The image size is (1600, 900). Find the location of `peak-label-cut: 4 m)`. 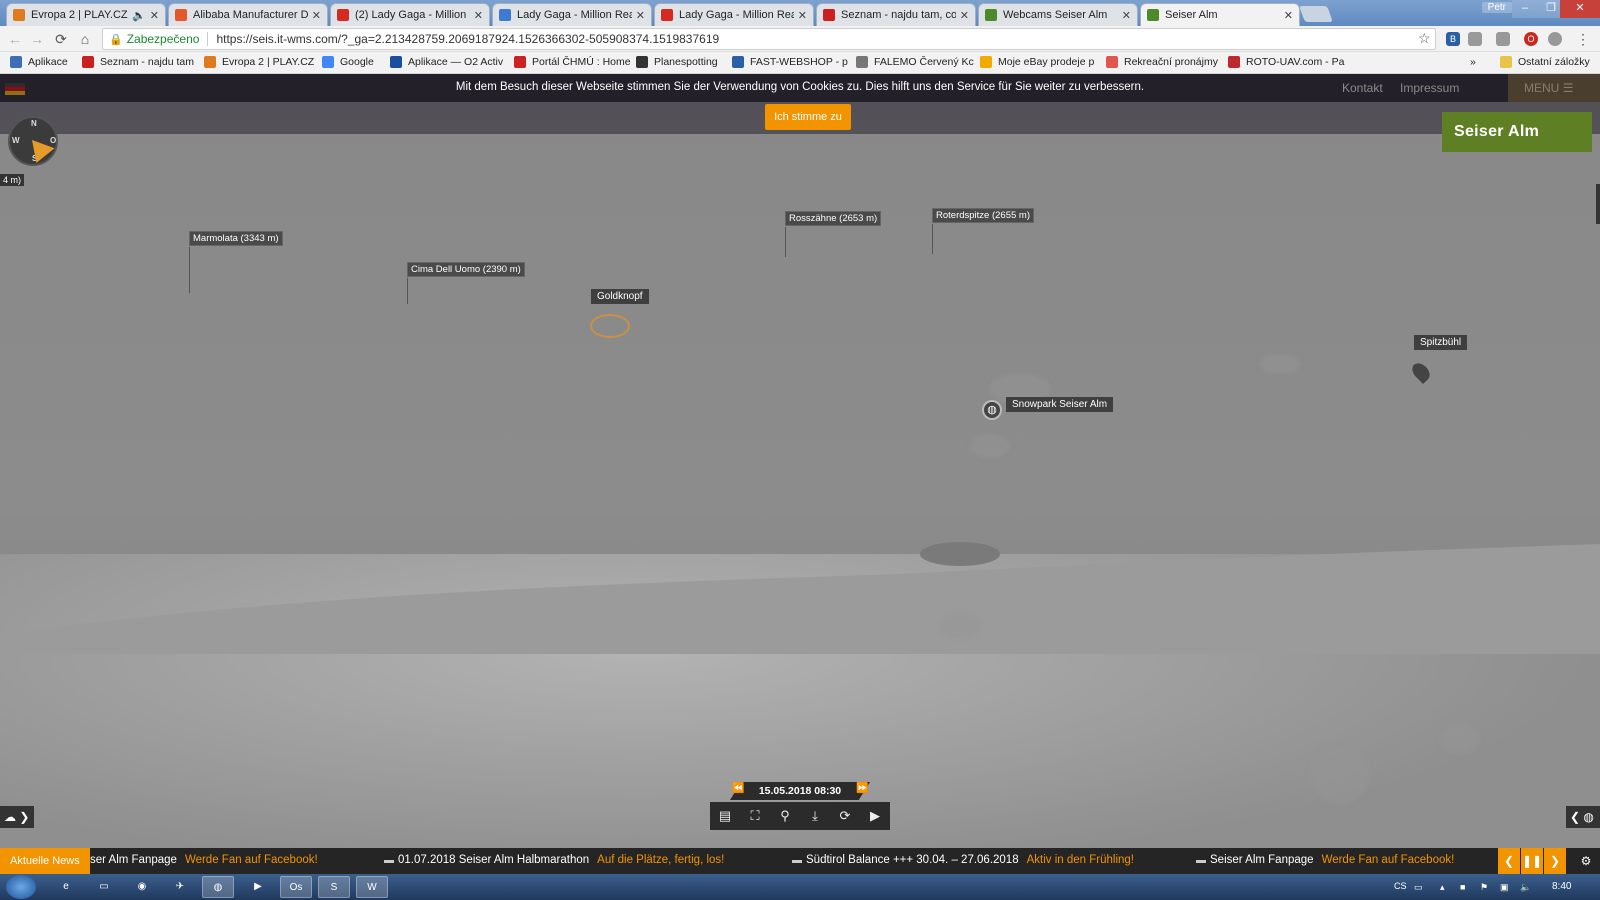

peak-label-cut: 4 m) is located at coordinates (12, 180).